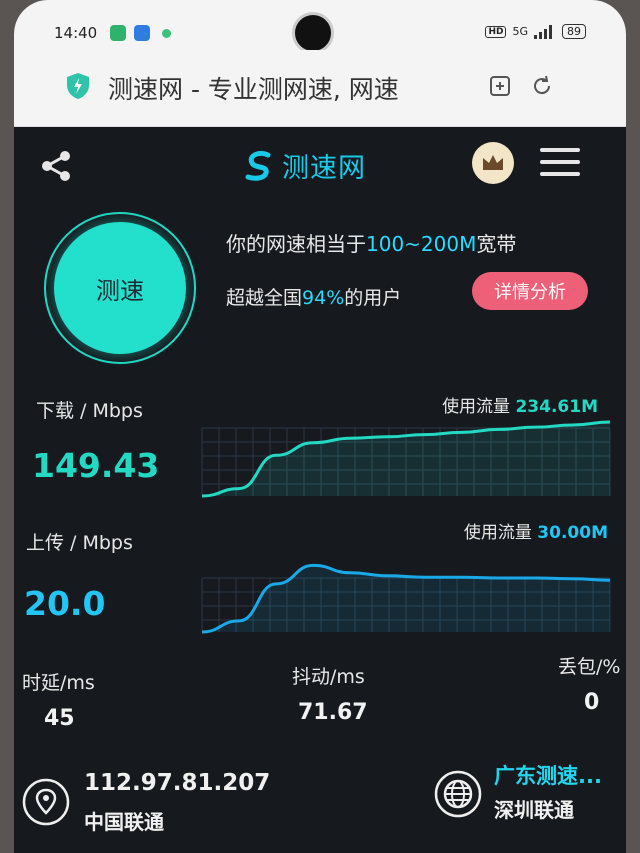 The width and height of the screenshot is (640, 853). I want to click on signal-icon, so click(543, 31).